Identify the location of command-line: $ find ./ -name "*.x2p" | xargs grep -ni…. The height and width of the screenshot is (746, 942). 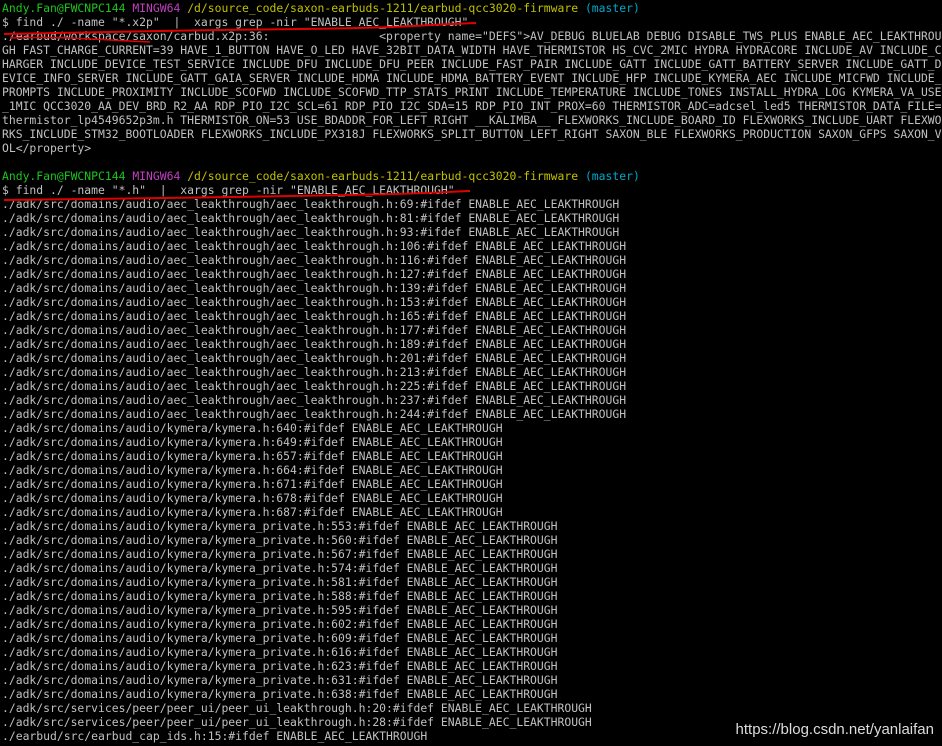
(472, 22).